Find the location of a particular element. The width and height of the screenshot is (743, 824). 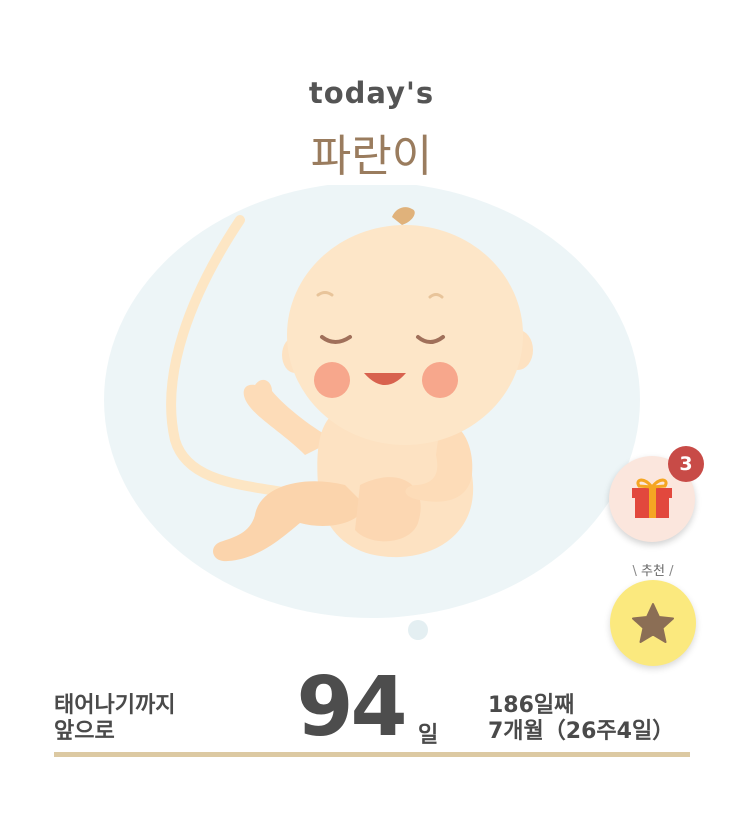

recommend-star-button is located at coordinates (653, 623).